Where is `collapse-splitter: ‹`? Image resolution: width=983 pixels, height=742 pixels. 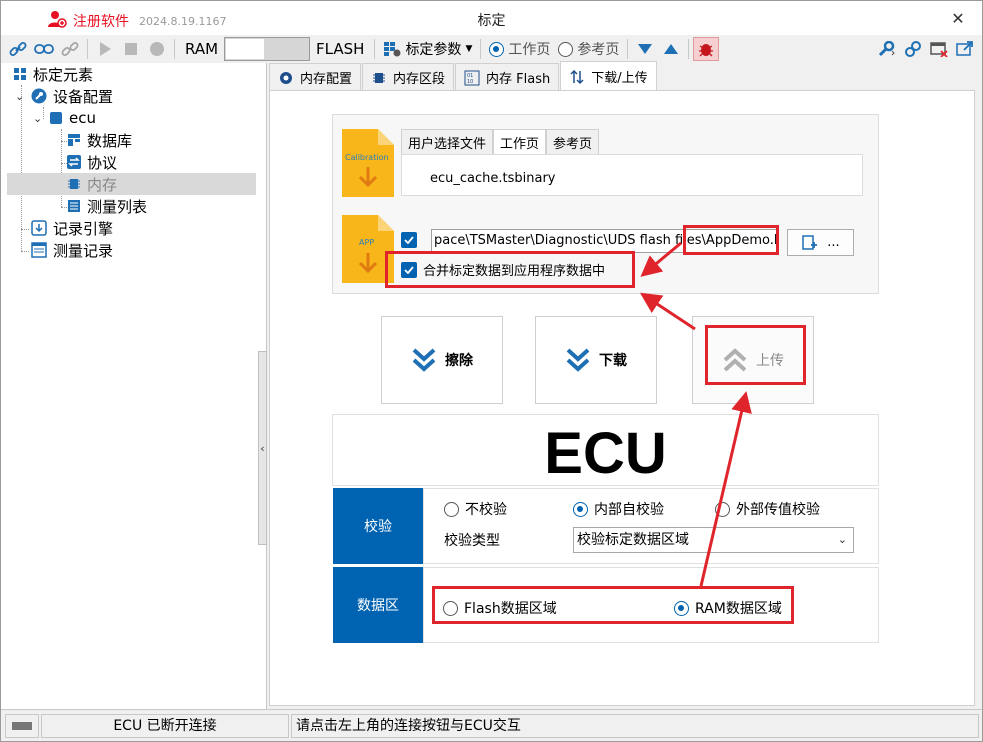
collapse-splitter: ‹ is located at coordinates (262, 448).